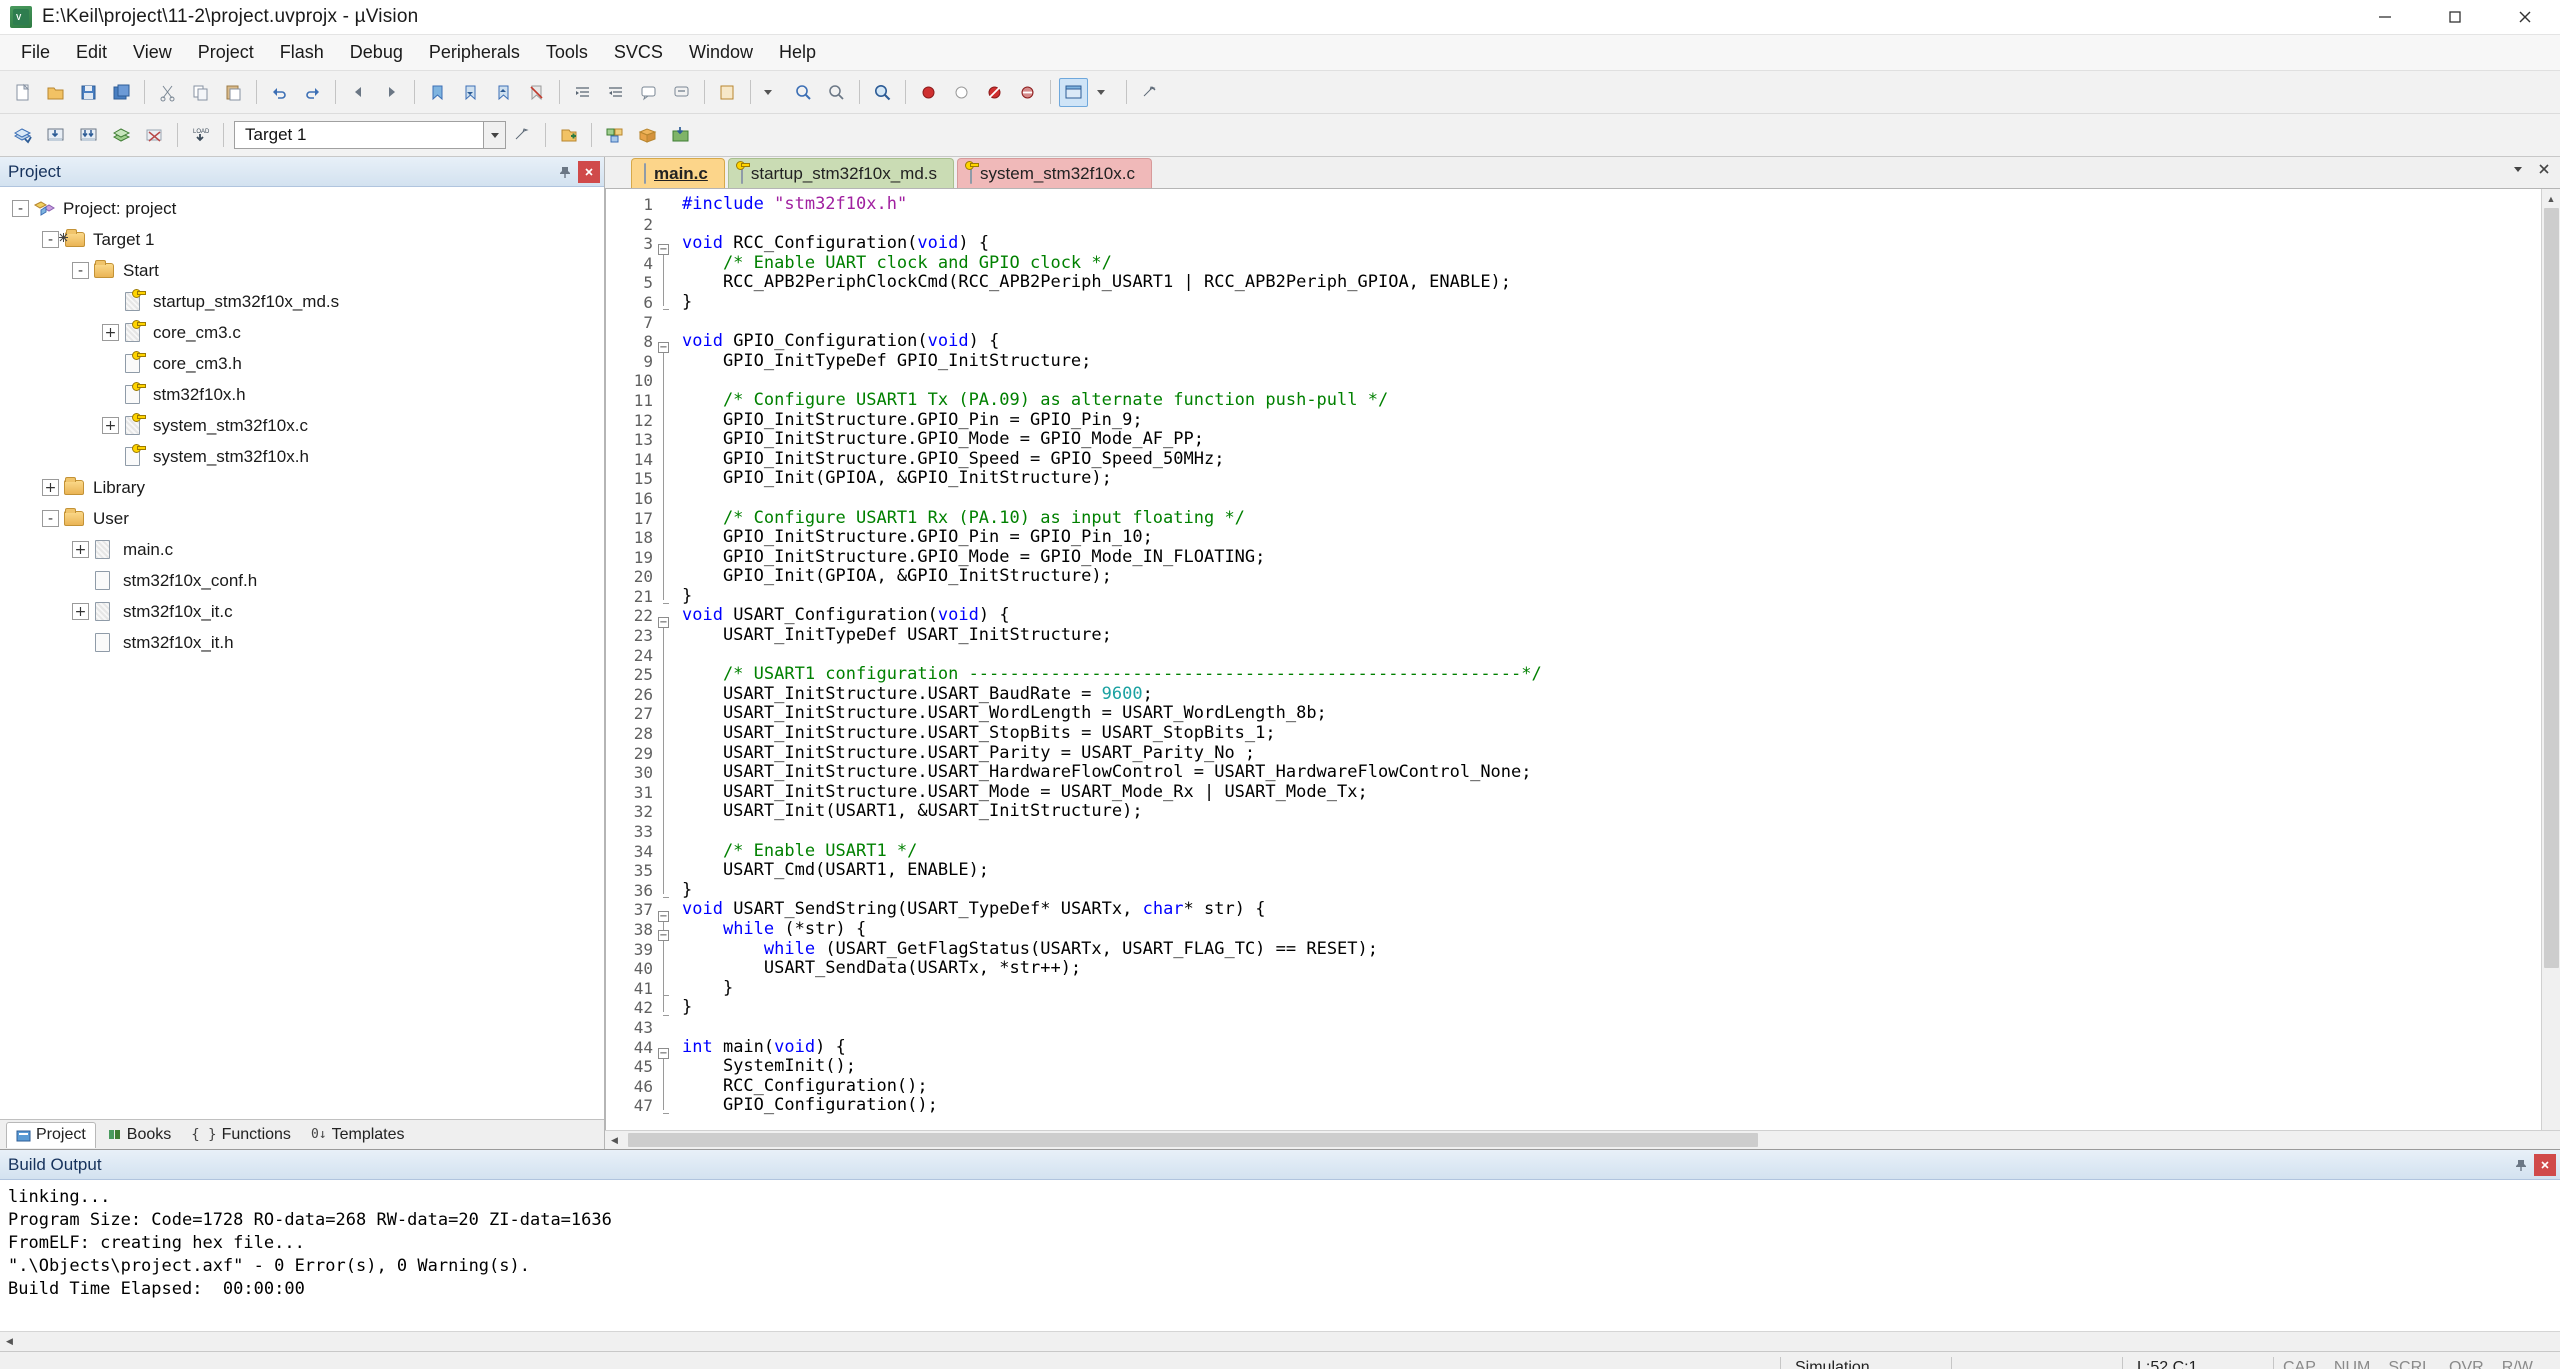  What do you see at coordinates (797, 52) in the screenshot?
I see `menu-help: Help` at bounding box center [797, 52].